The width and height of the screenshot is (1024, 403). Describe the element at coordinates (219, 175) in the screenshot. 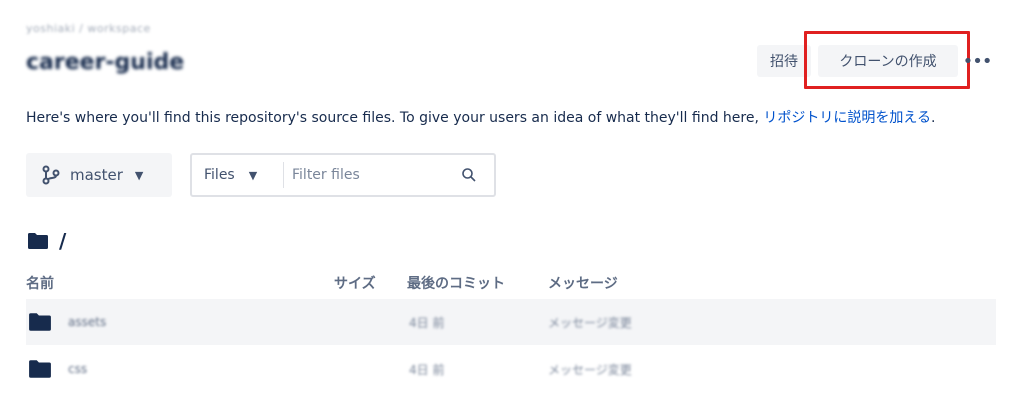

I see `files-dropdown-label: Files` at that location.